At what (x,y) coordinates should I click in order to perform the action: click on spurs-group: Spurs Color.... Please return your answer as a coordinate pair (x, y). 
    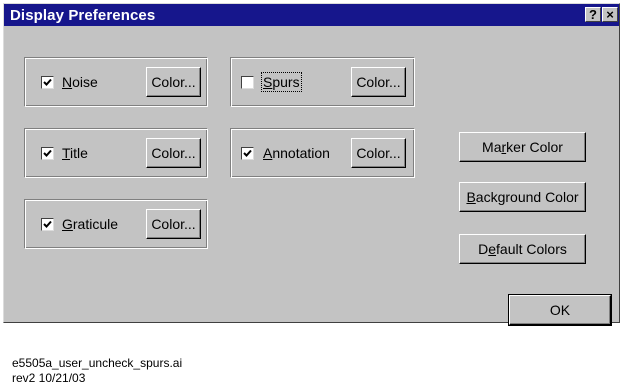
    Looking at the image, I should click on (322, 82).